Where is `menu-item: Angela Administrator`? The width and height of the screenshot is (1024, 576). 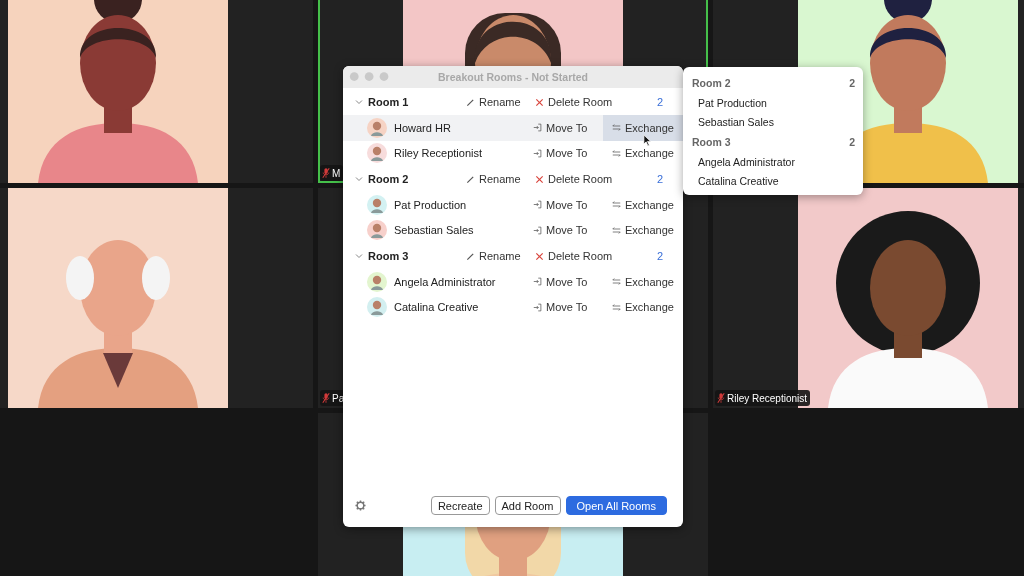
menu-item: Angela Administrator is located at coordinates (773, 162).